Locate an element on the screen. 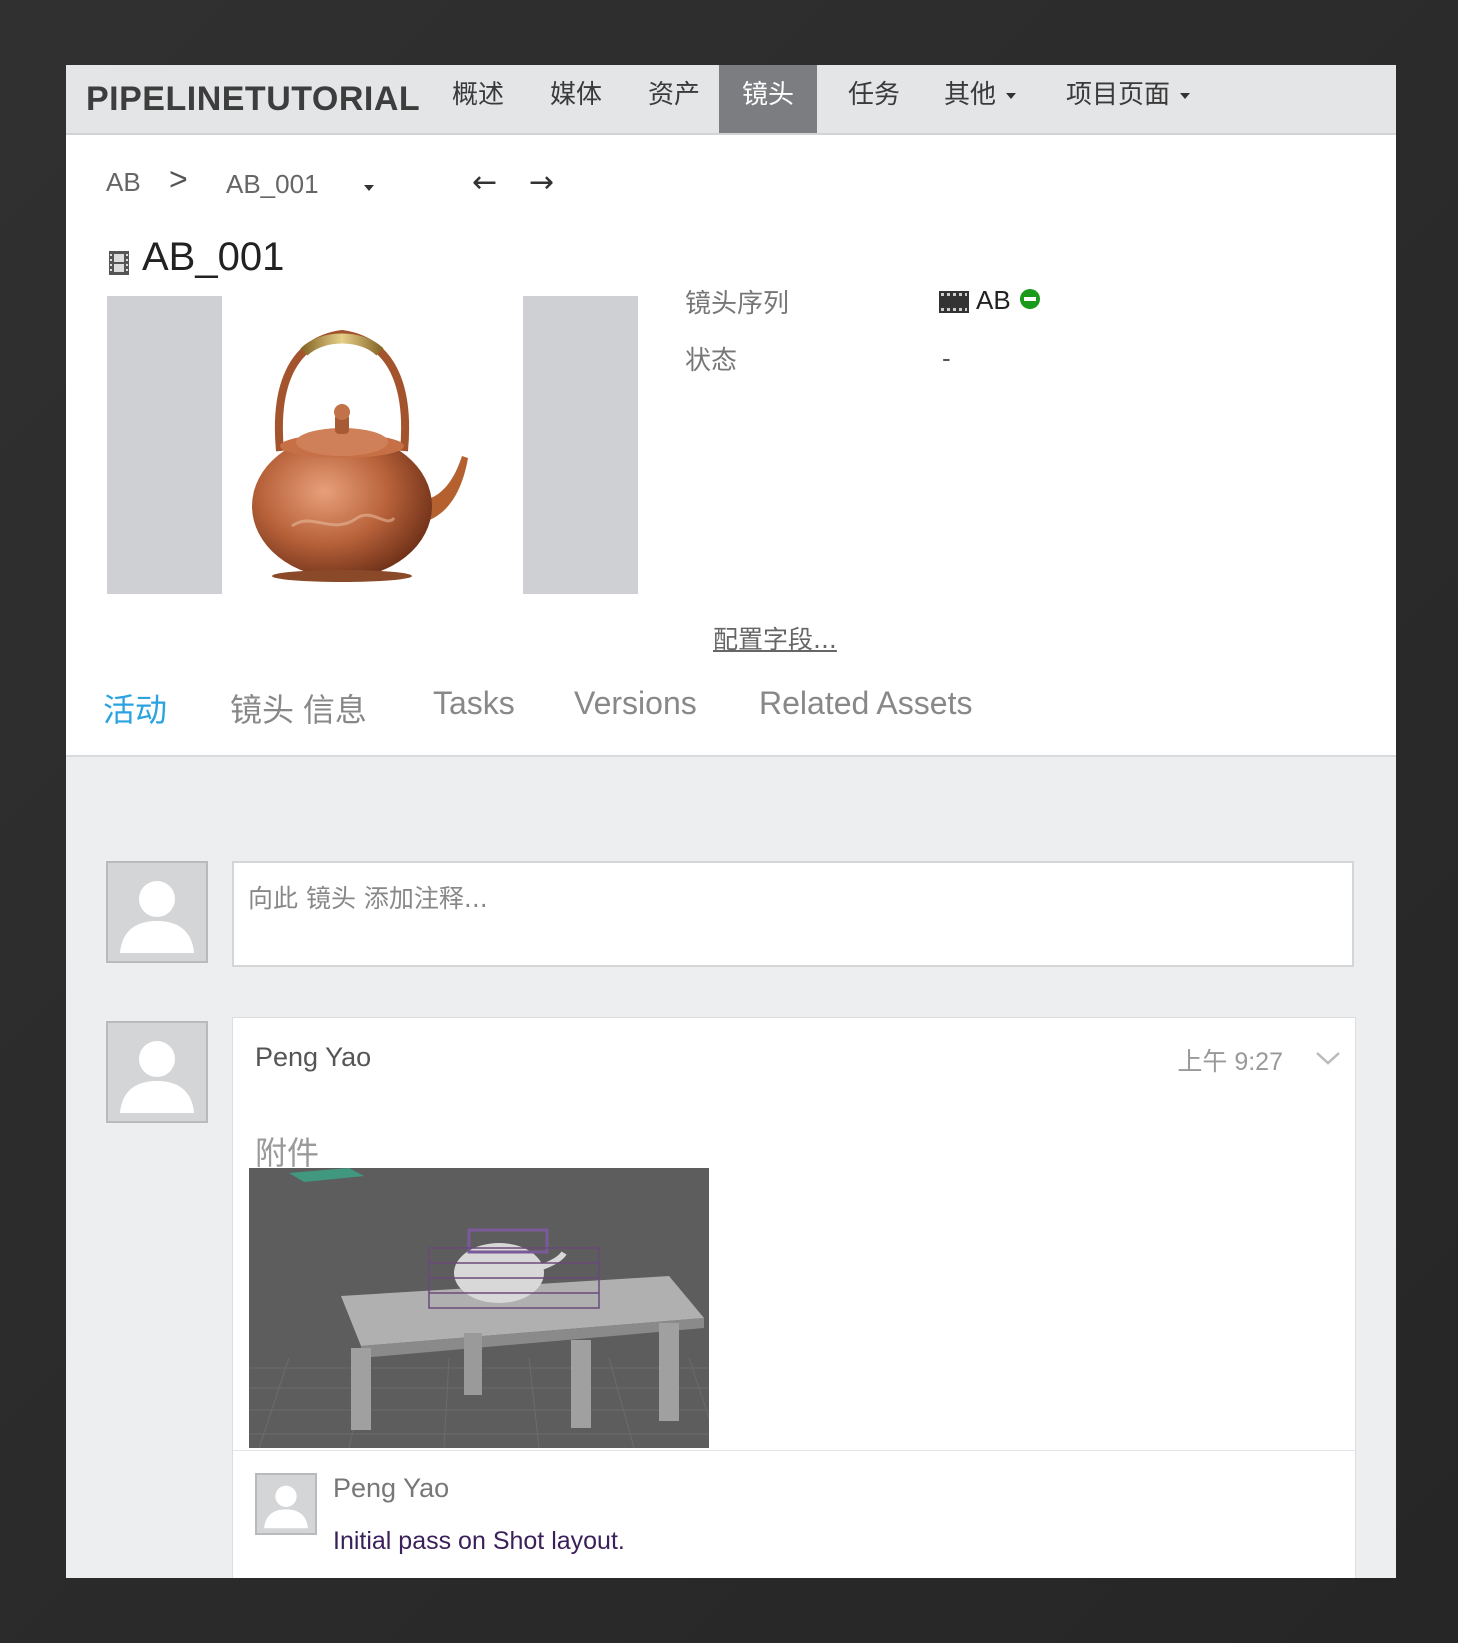  film-frame-icon is located at coordinates (119, 263).